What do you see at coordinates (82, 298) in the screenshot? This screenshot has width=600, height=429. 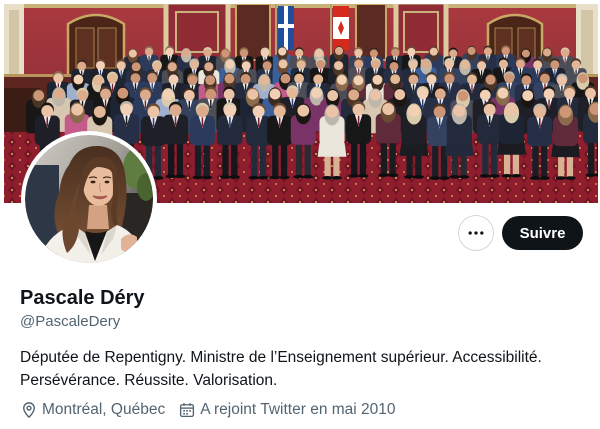 I see `profile-name: Pascale Déry` at bounding box center [82, 298].